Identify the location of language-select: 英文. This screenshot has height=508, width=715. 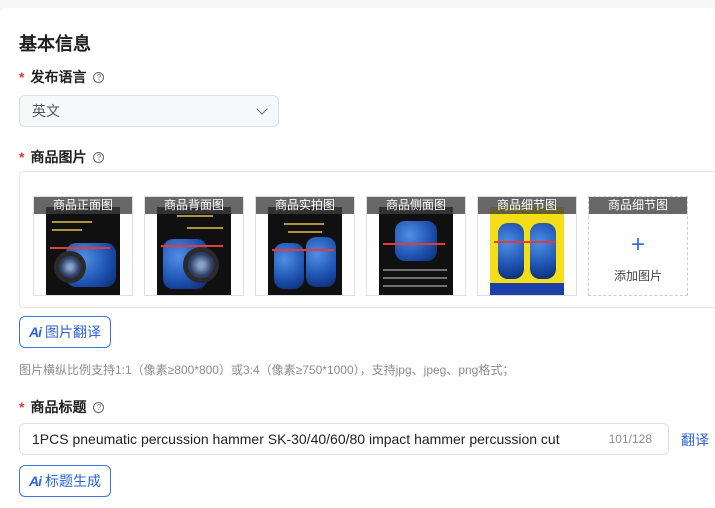
(149, 111).